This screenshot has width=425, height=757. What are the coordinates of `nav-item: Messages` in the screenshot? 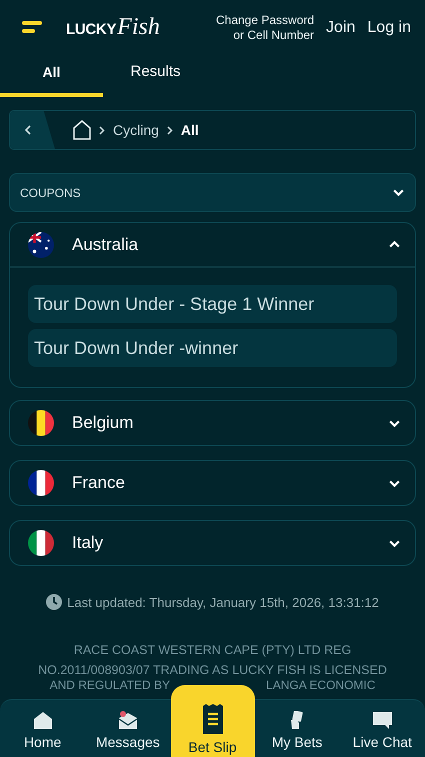 It's located at (127, 728).